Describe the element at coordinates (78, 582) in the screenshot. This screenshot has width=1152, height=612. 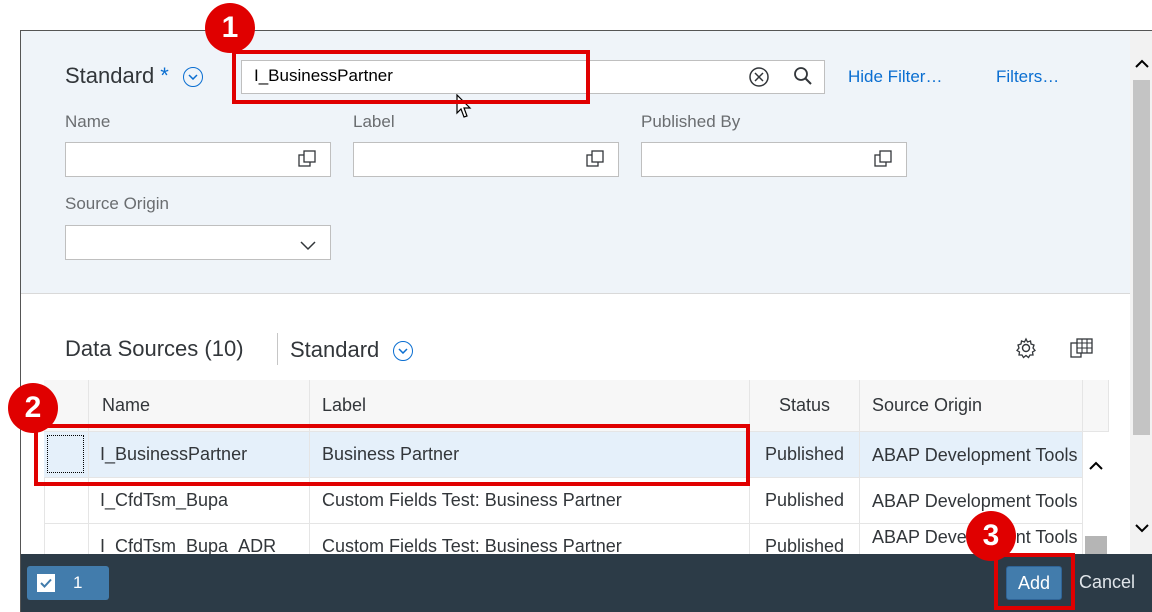
I see `selected-count: 1` at that location.